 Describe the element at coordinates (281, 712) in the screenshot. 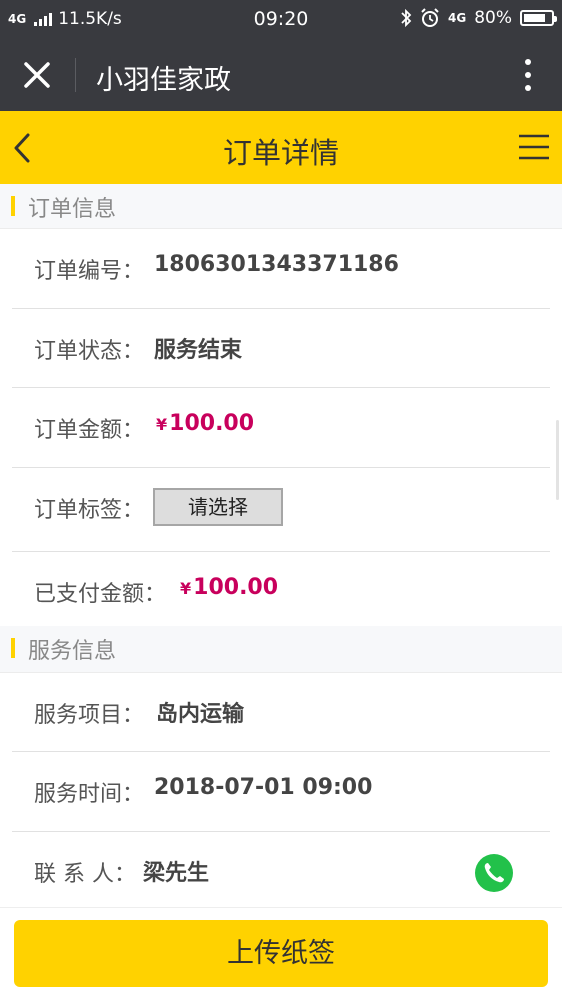

I see `service-item-row: 服务项目： 岛内运输` at that location.